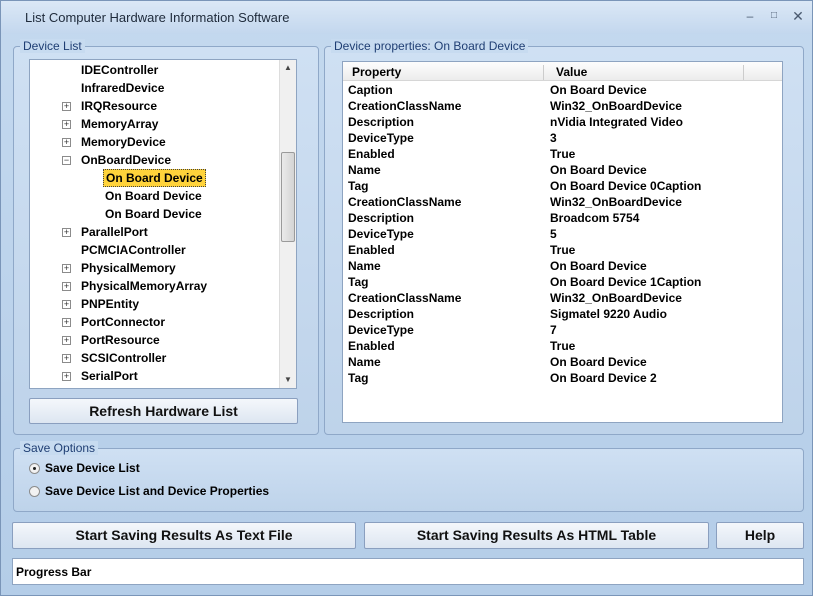 This screenshot has width=813, height=596. Describe the element at coordinates (155, 106) in the screenshot. I see `tree-item: + IRQResource` at that location.